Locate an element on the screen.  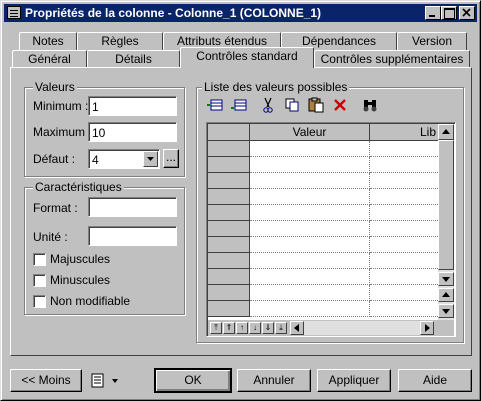
move-down-page-icon: ⇓ is located at coordinates (268, 328).